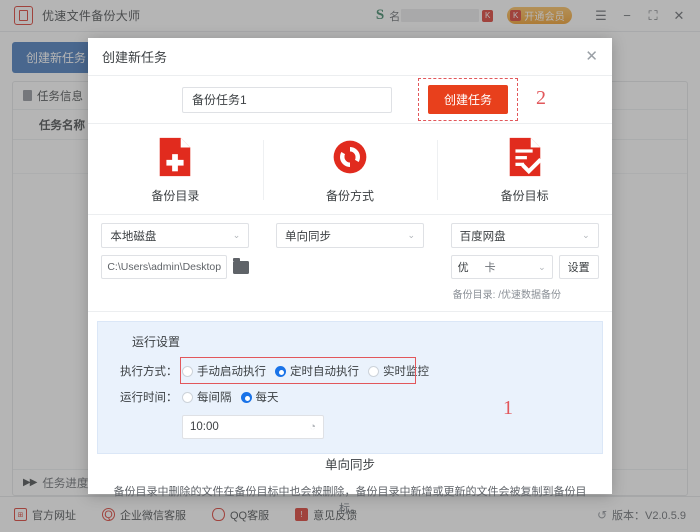  What do you see at coordinates (175, 196) in the screenshot?
I see `section-label-directory: 备份目录` at bounding box center [175, 196].